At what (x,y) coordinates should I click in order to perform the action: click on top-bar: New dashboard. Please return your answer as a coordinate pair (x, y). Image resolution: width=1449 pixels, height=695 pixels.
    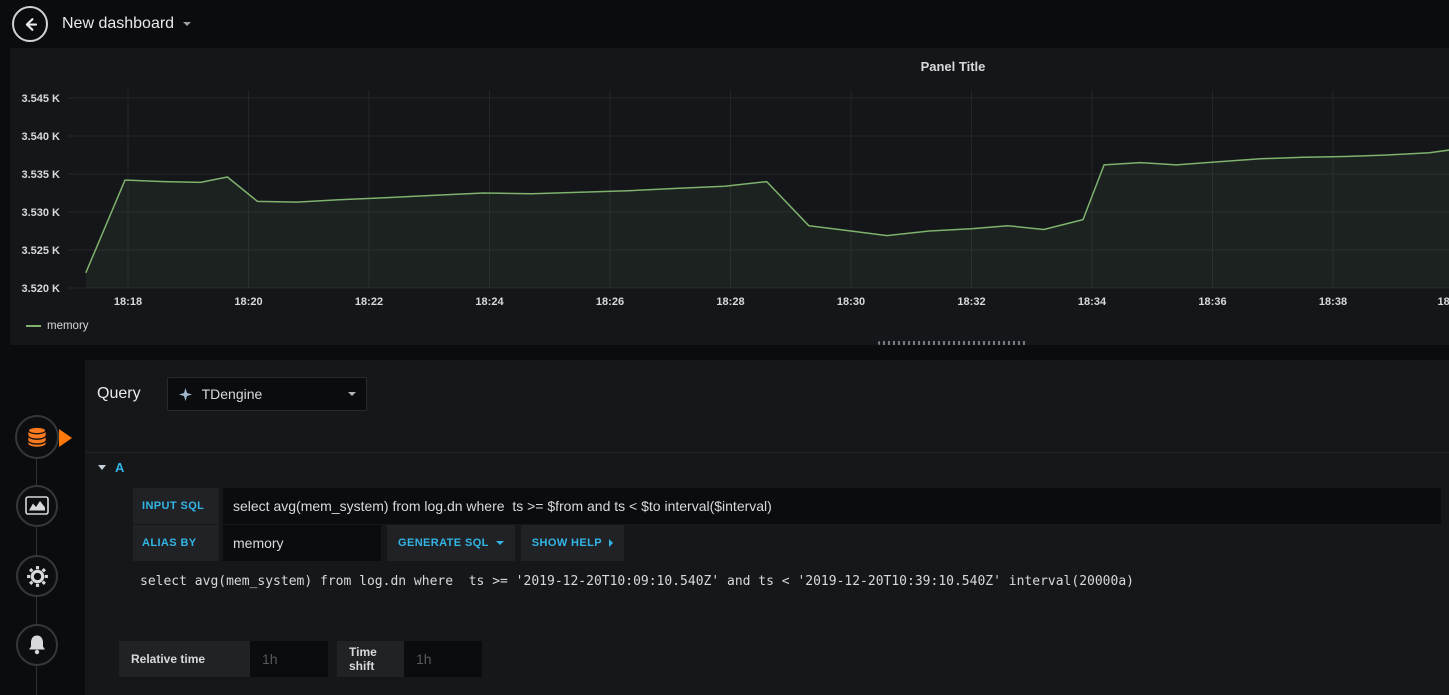
    Looking at the image, I should click on (724, 24).